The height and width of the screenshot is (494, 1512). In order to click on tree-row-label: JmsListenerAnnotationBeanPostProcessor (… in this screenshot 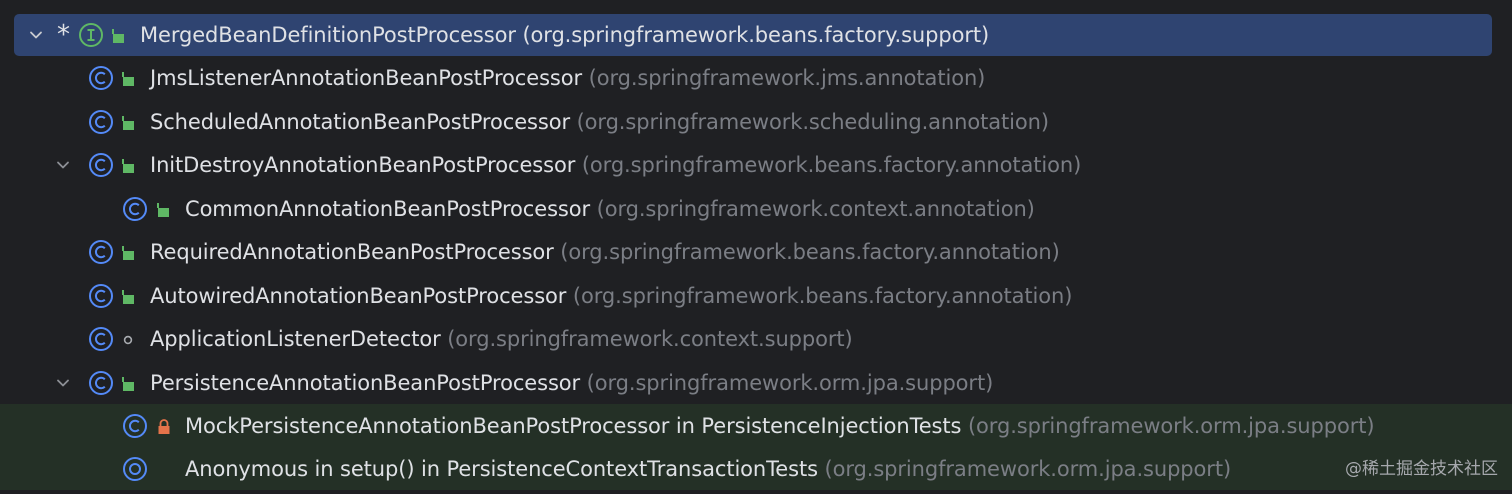, I will do `click(567, 78)`.